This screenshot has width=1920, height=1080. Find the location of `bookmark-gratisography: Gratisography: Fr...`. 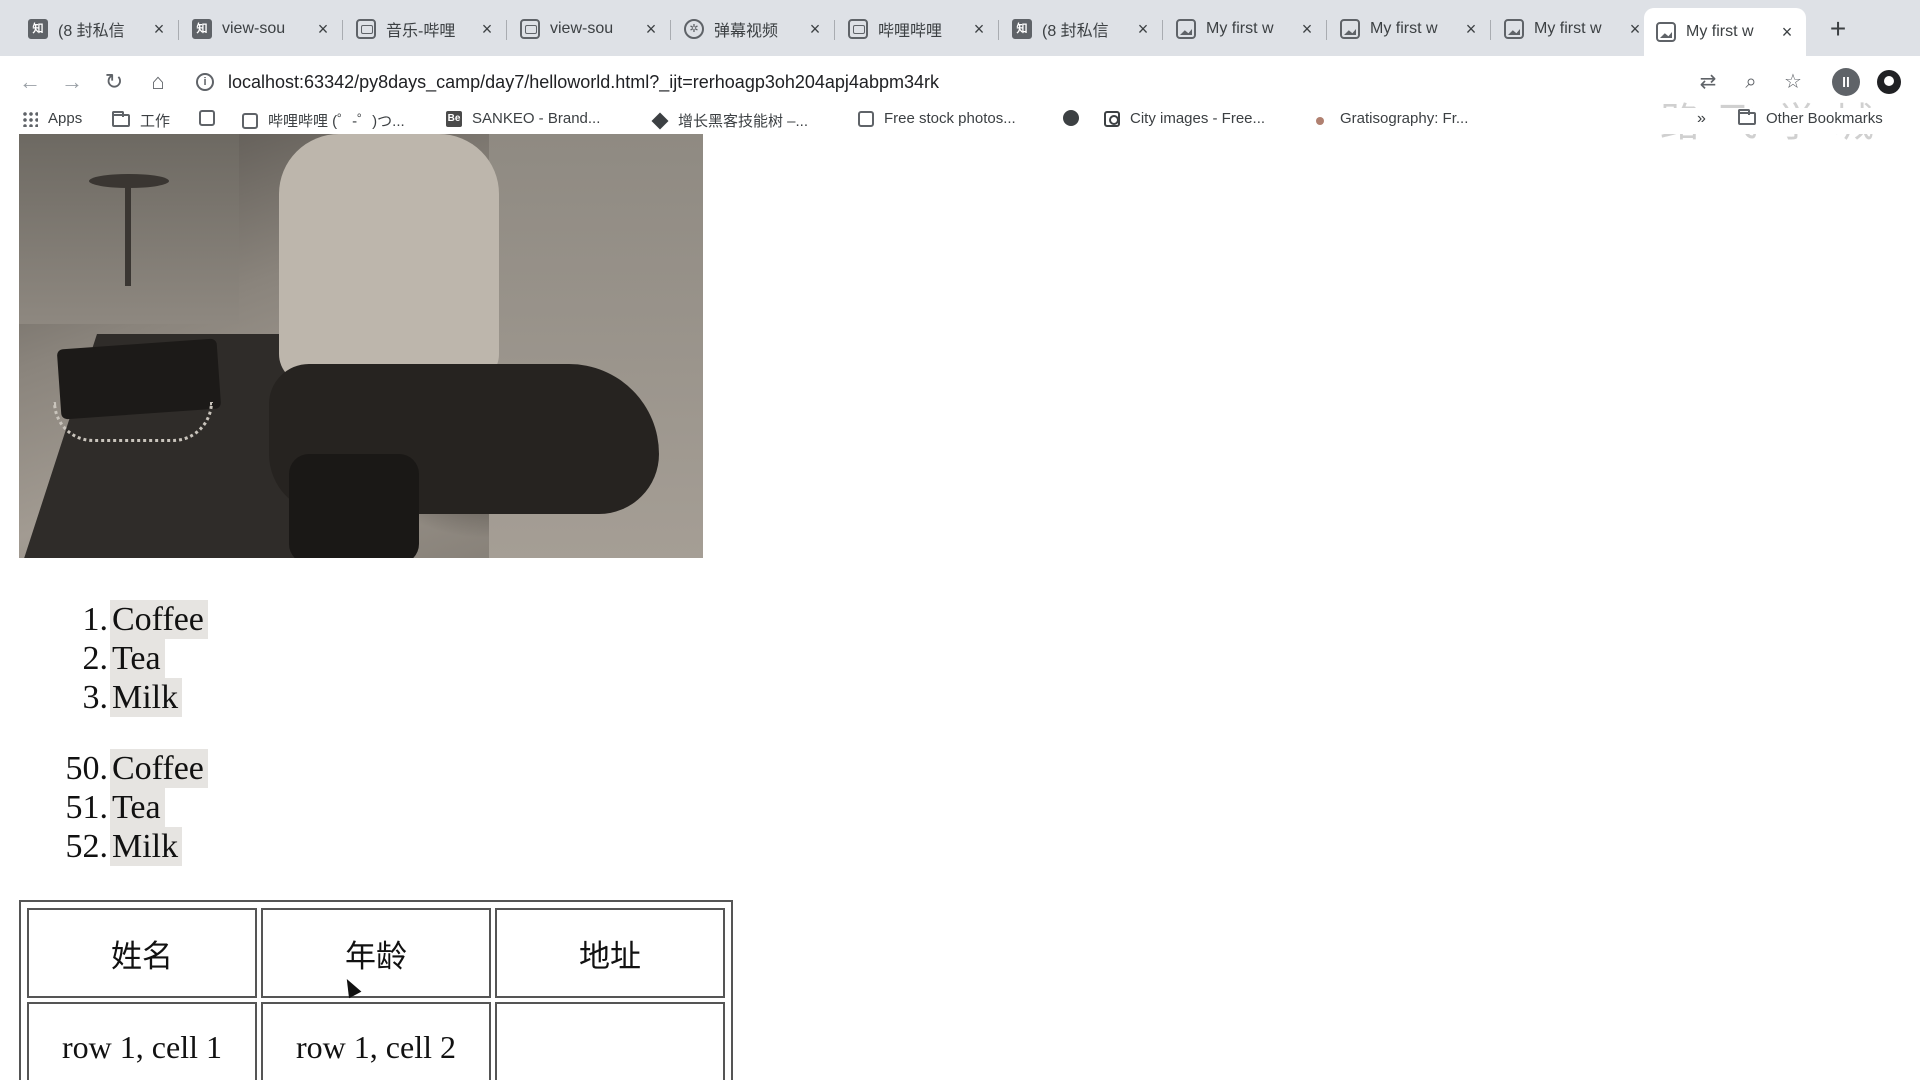

bookmark-gratisography: Gratisography: Fr... is located at coordinates (1392, 118).